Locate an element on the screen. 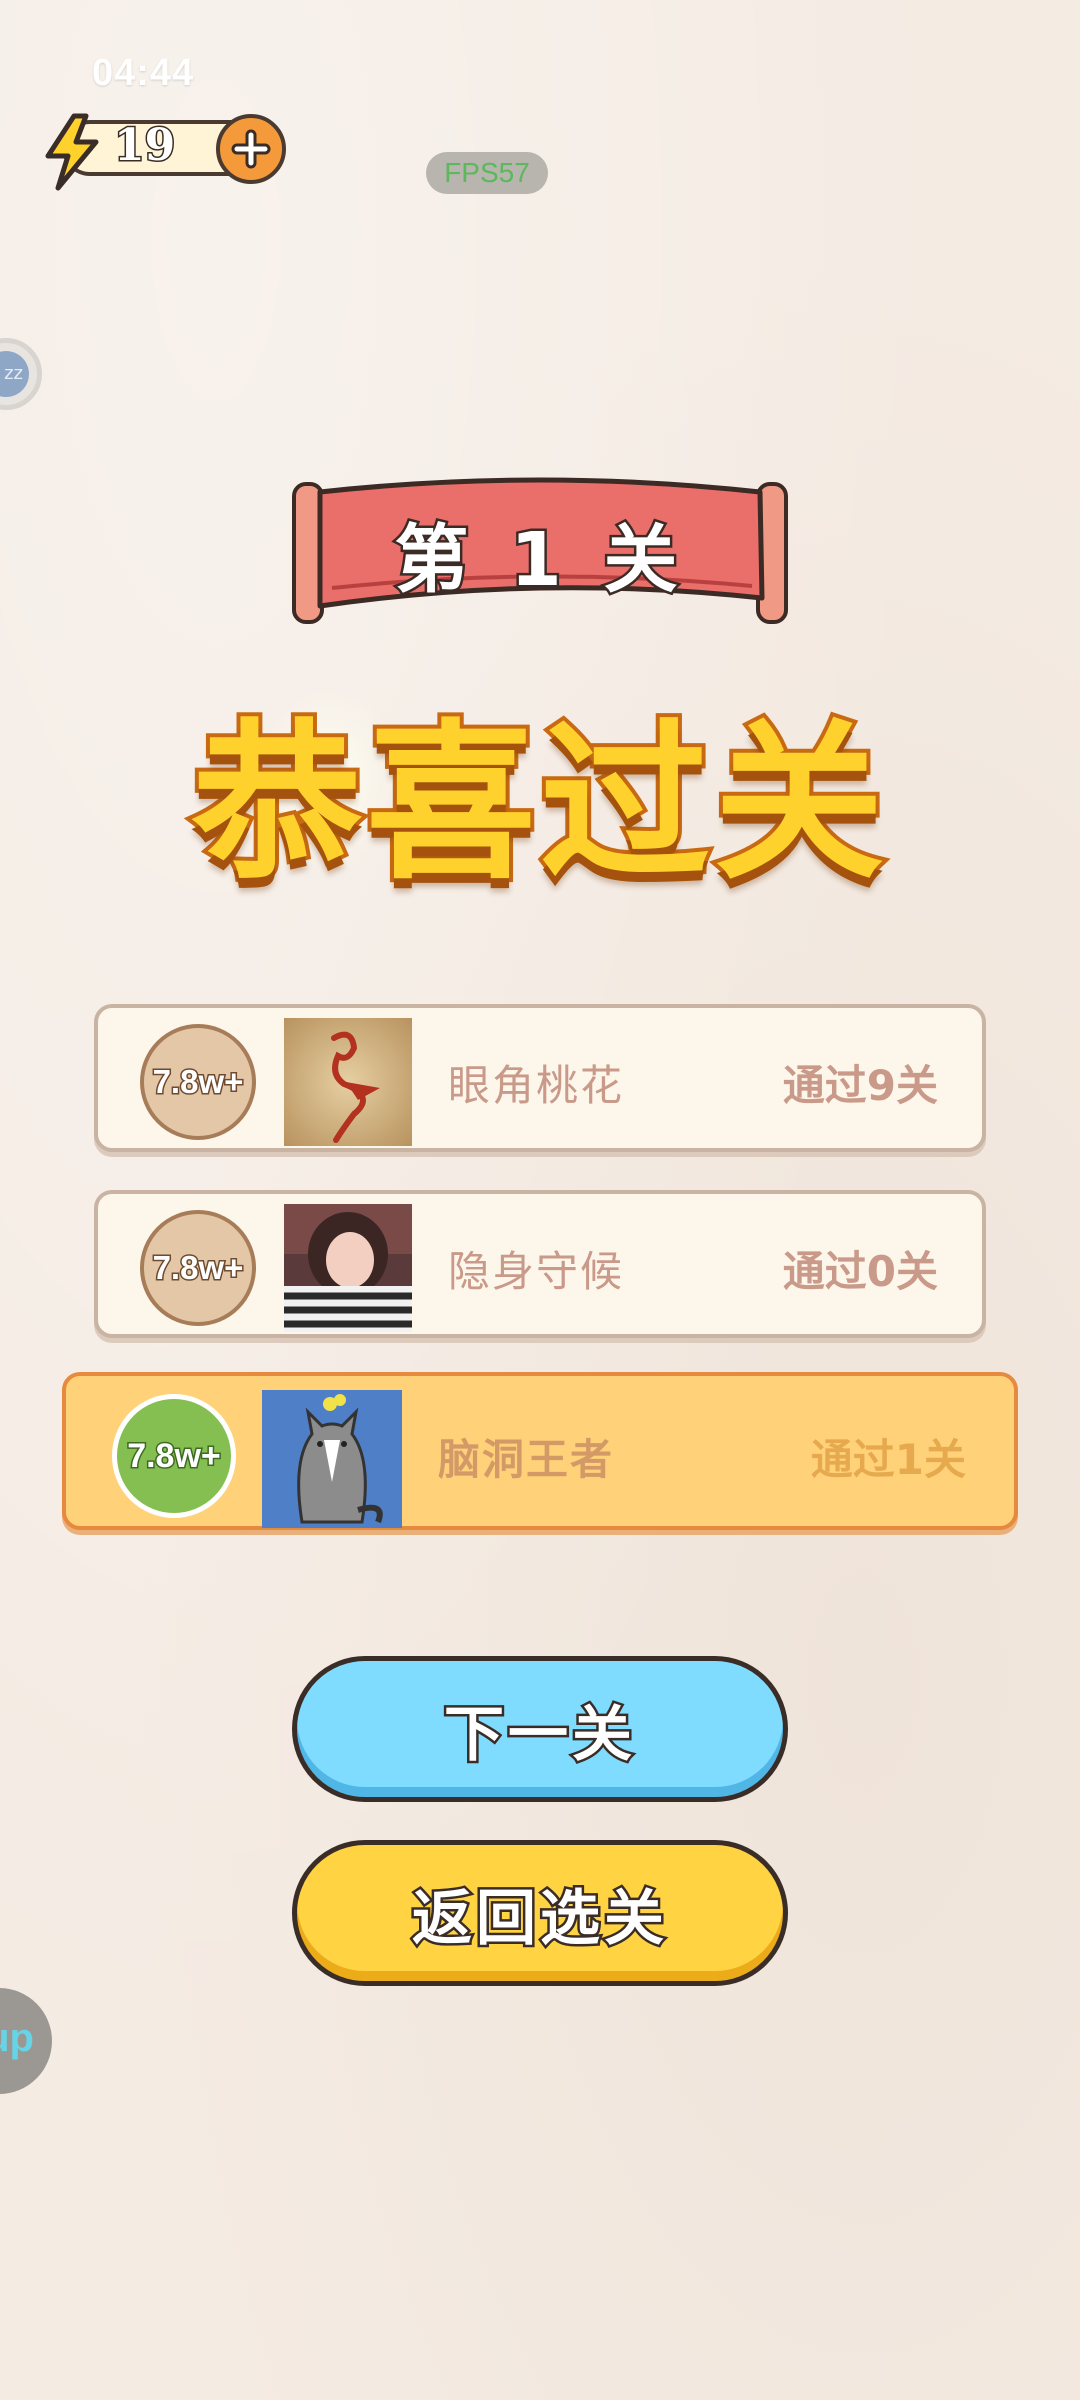 This screenshot has height=2400, width=1080. add-energy-button is located at coordinates (251, 149).